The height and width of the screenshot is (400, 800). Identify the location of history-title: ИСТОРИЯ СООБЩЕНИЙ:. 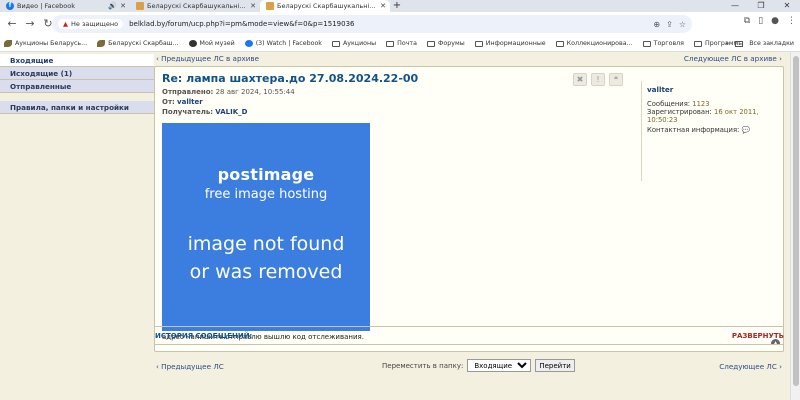
(204, 336).